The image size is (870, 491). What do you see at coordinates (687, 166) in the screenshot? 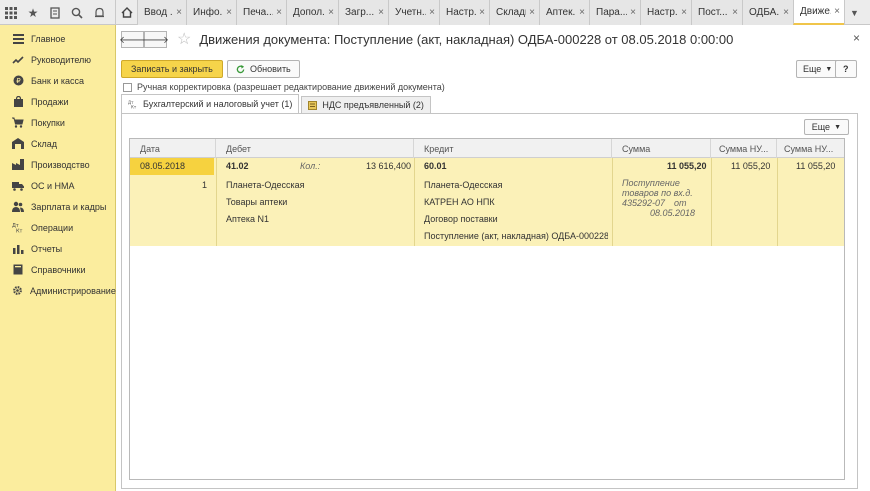
I see `row-sum: 11 055,20` at bounding box center [687, 166].